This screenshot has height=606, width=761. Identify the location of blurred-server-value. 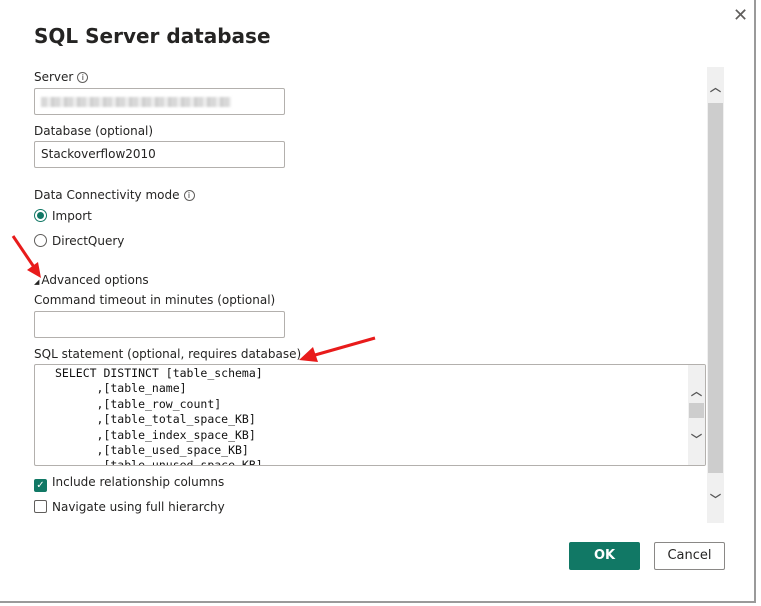
(136, 102).